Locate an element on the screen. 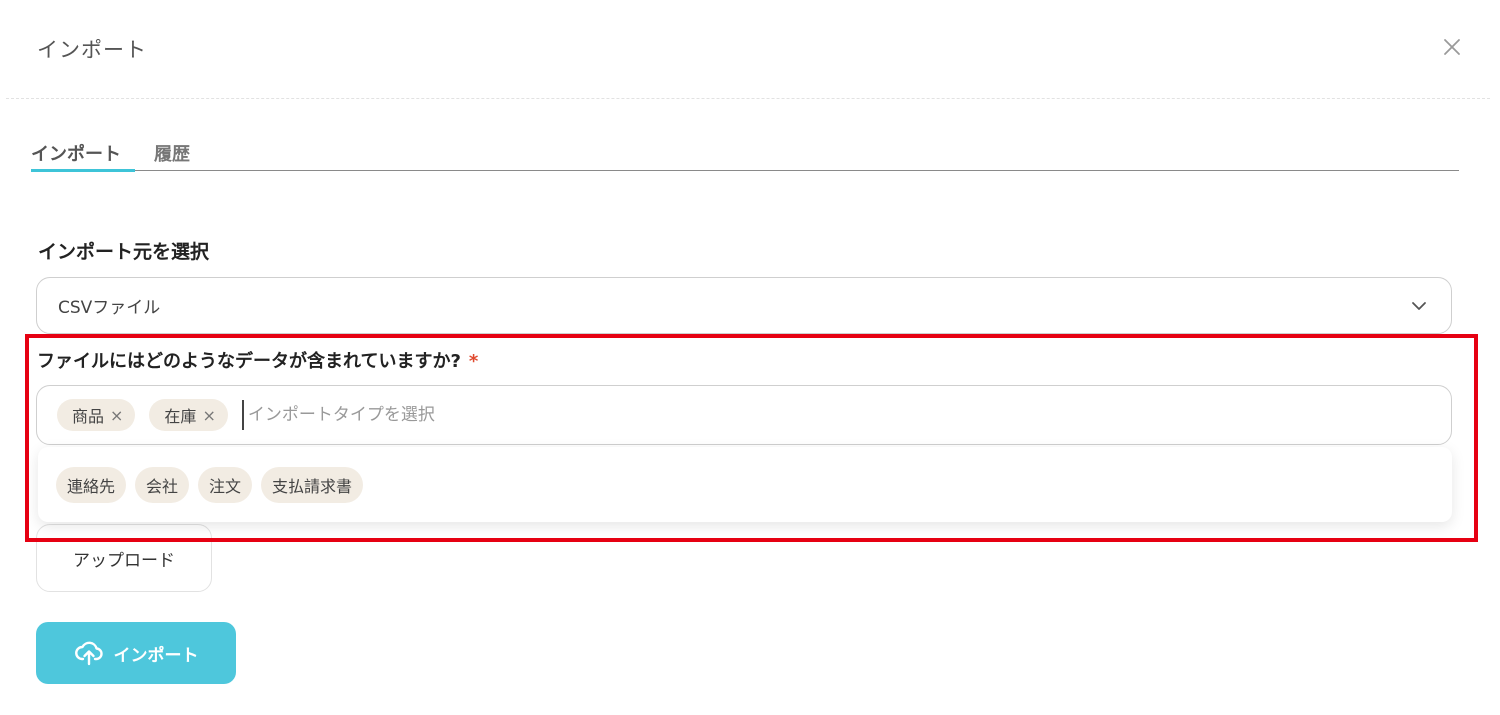 This screenshot has width=1500, height=715. required-mark: * is located at coordinates (473, 361).